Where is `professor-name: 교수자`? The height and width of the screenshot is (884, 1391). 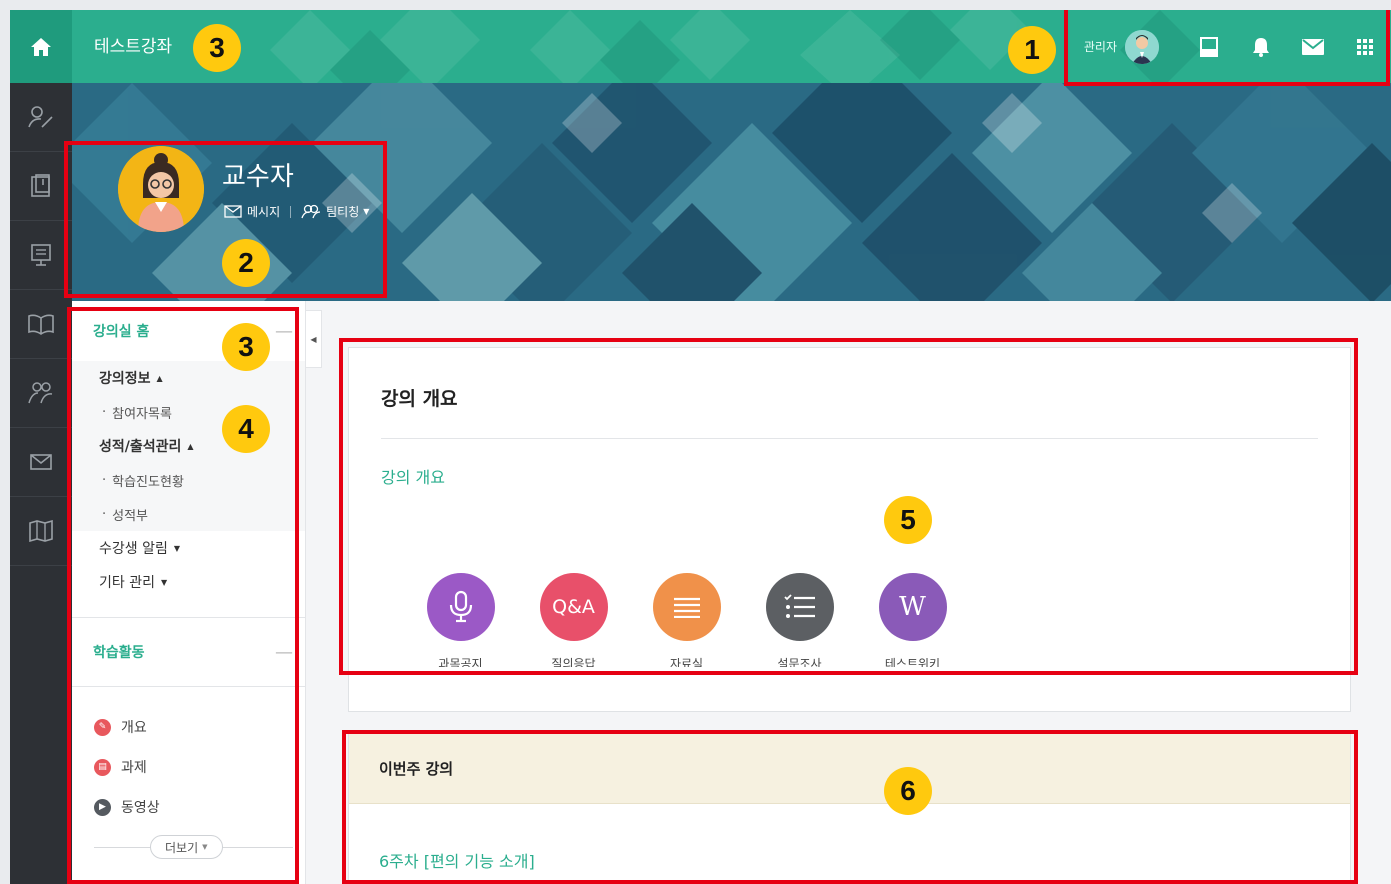 professor-name: 교수자 is located at coordinates (258, 177).